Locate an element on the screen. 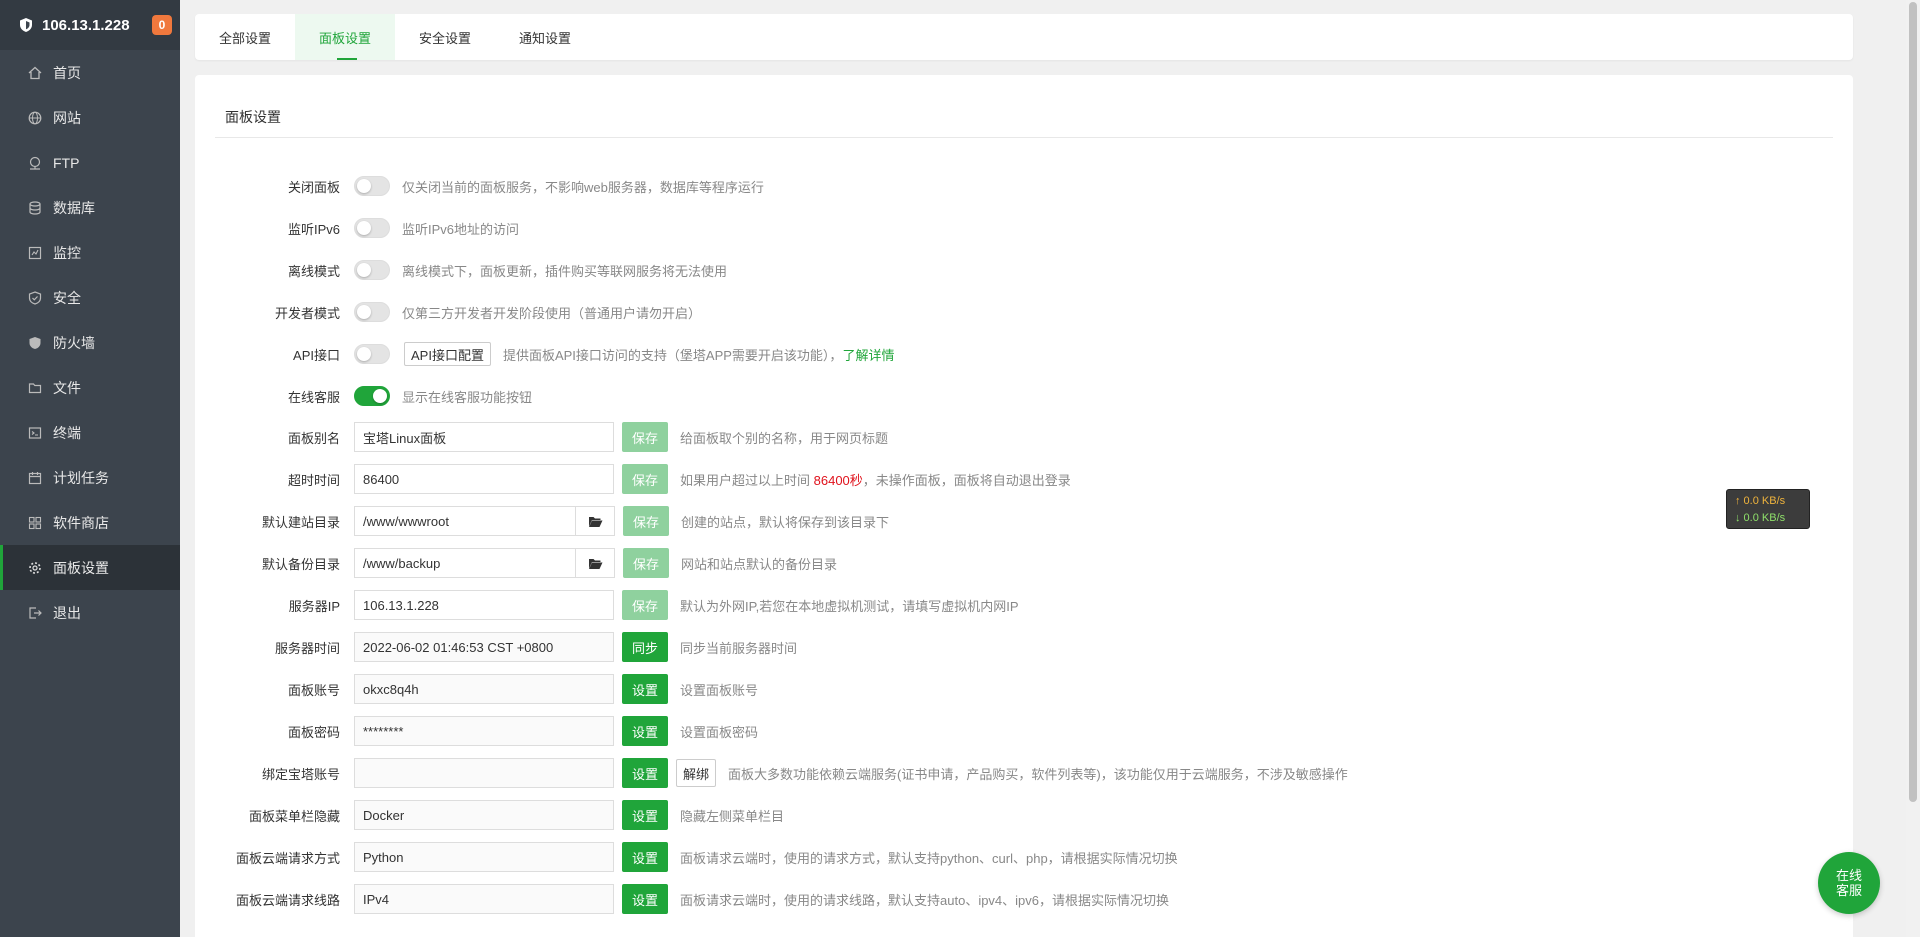 The height and width of the screenshot is (937, 1920). apps-icon is located at coordinates (35, 523).